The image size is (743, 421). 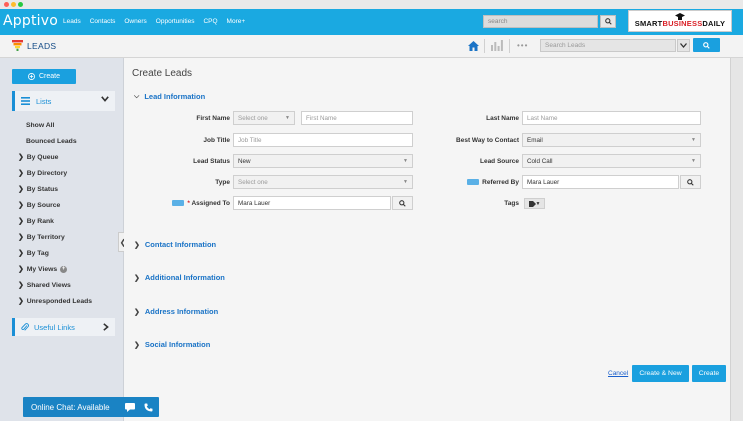 What do you see at coordinates (357, 118) in the screenshot?
I see `first-name-input: First Name` at bounding box center [357, 118].